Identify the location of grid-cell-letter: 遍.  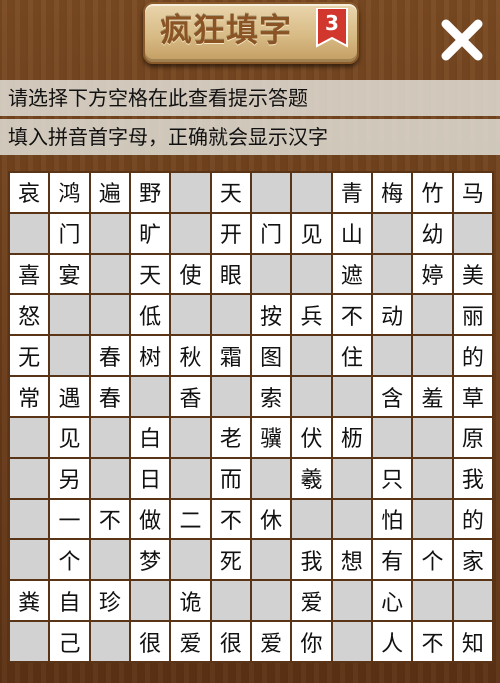
(109, 192).